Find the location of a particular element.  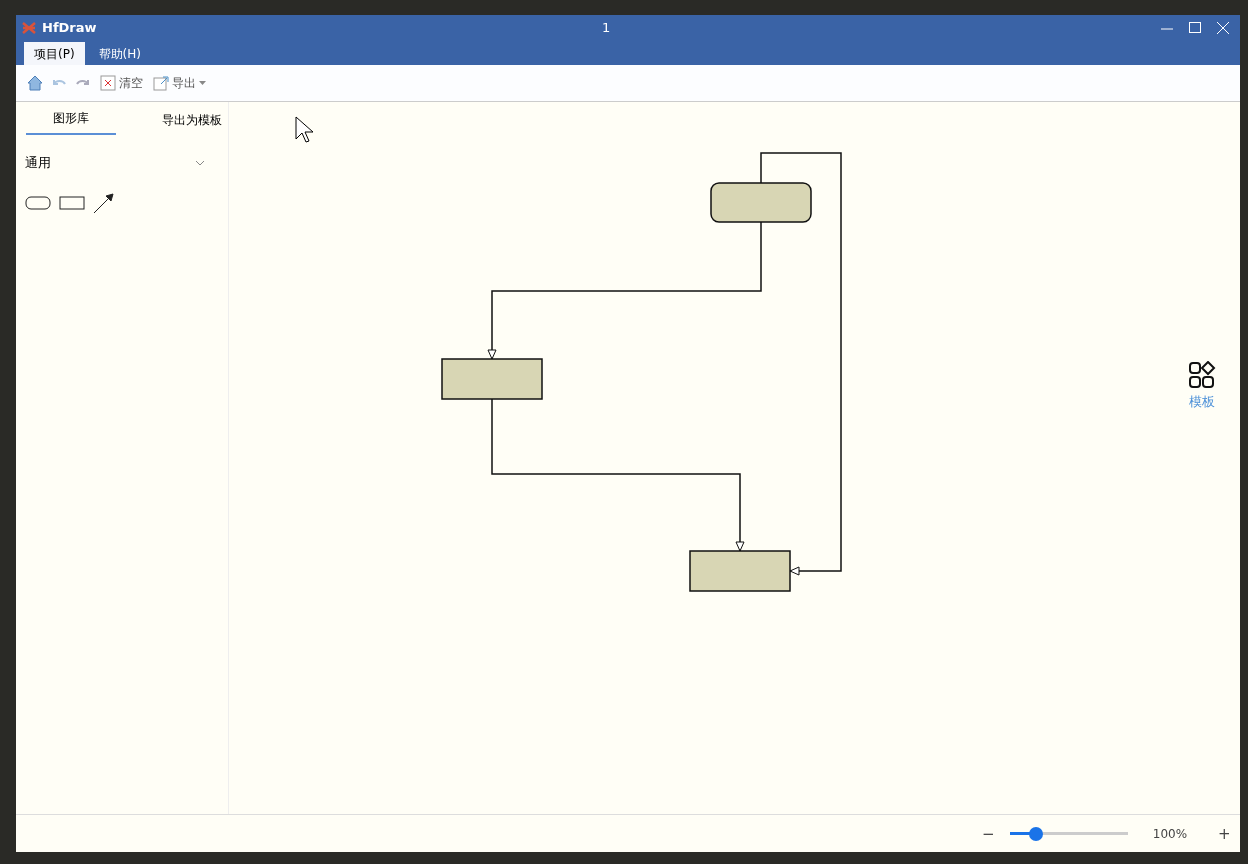

clear-button: 清空 is located at coordinates (121, 83).